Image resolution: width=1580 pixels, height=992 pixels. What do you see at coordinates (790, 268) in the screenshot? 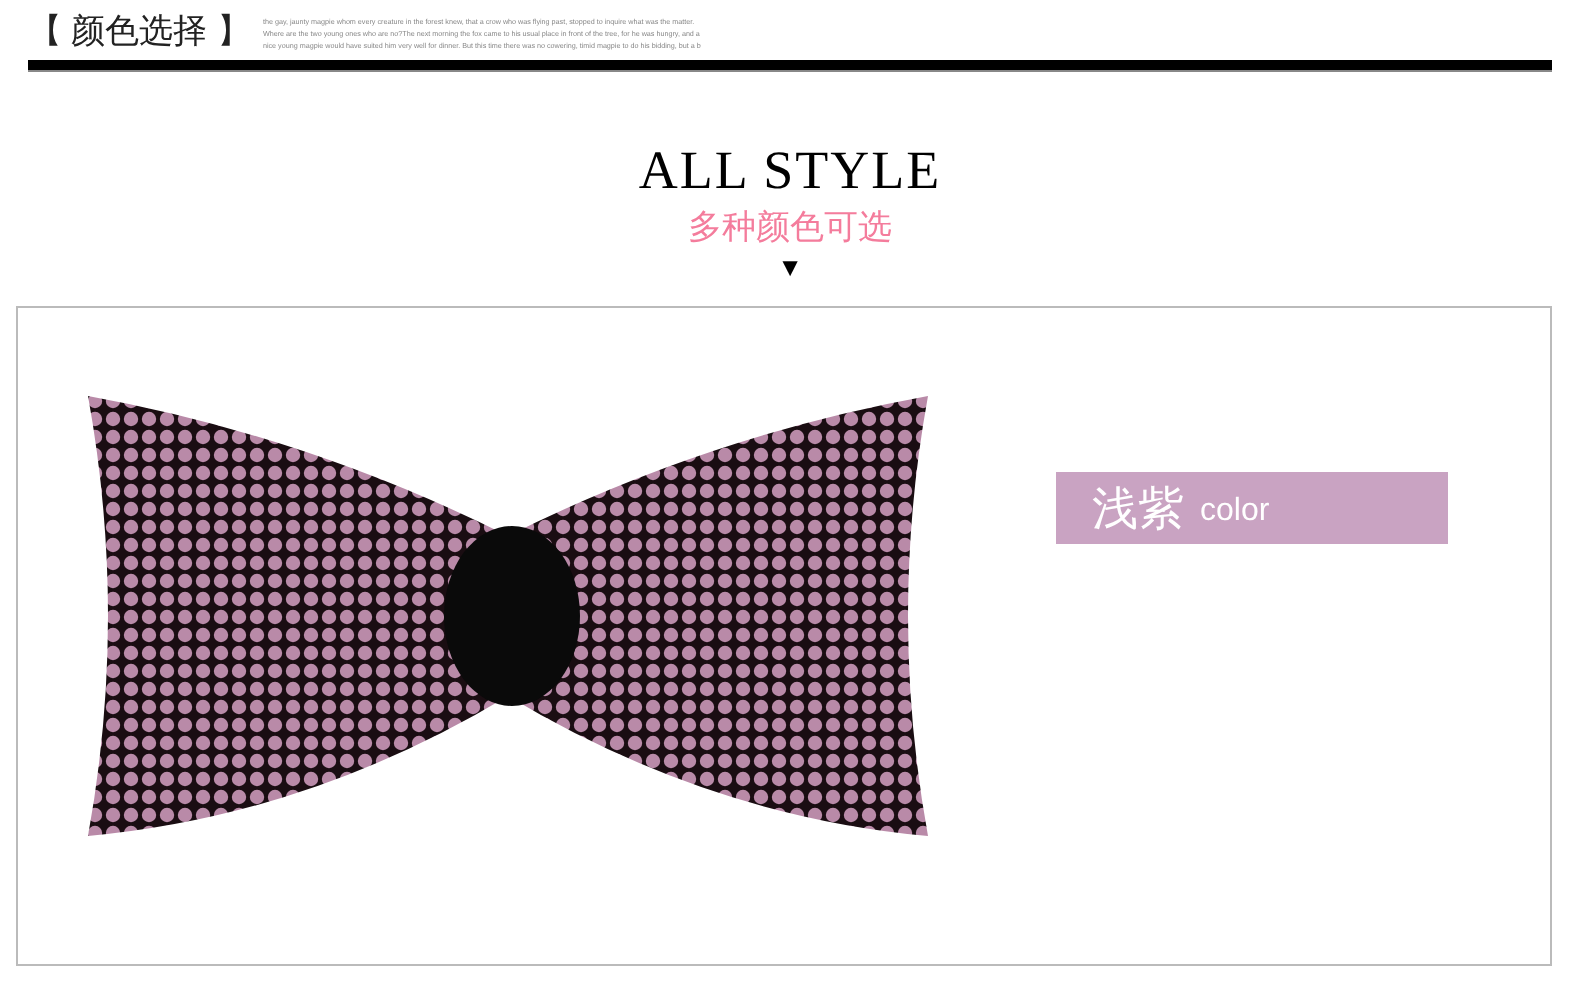
I see `down-marker: ▼` at bounding box center [790, 268].